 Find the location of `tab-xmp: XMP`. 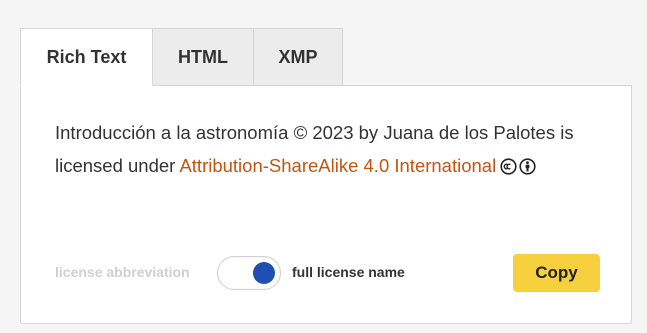

tab-xmp: XMP is located at coordinates (298, 57).